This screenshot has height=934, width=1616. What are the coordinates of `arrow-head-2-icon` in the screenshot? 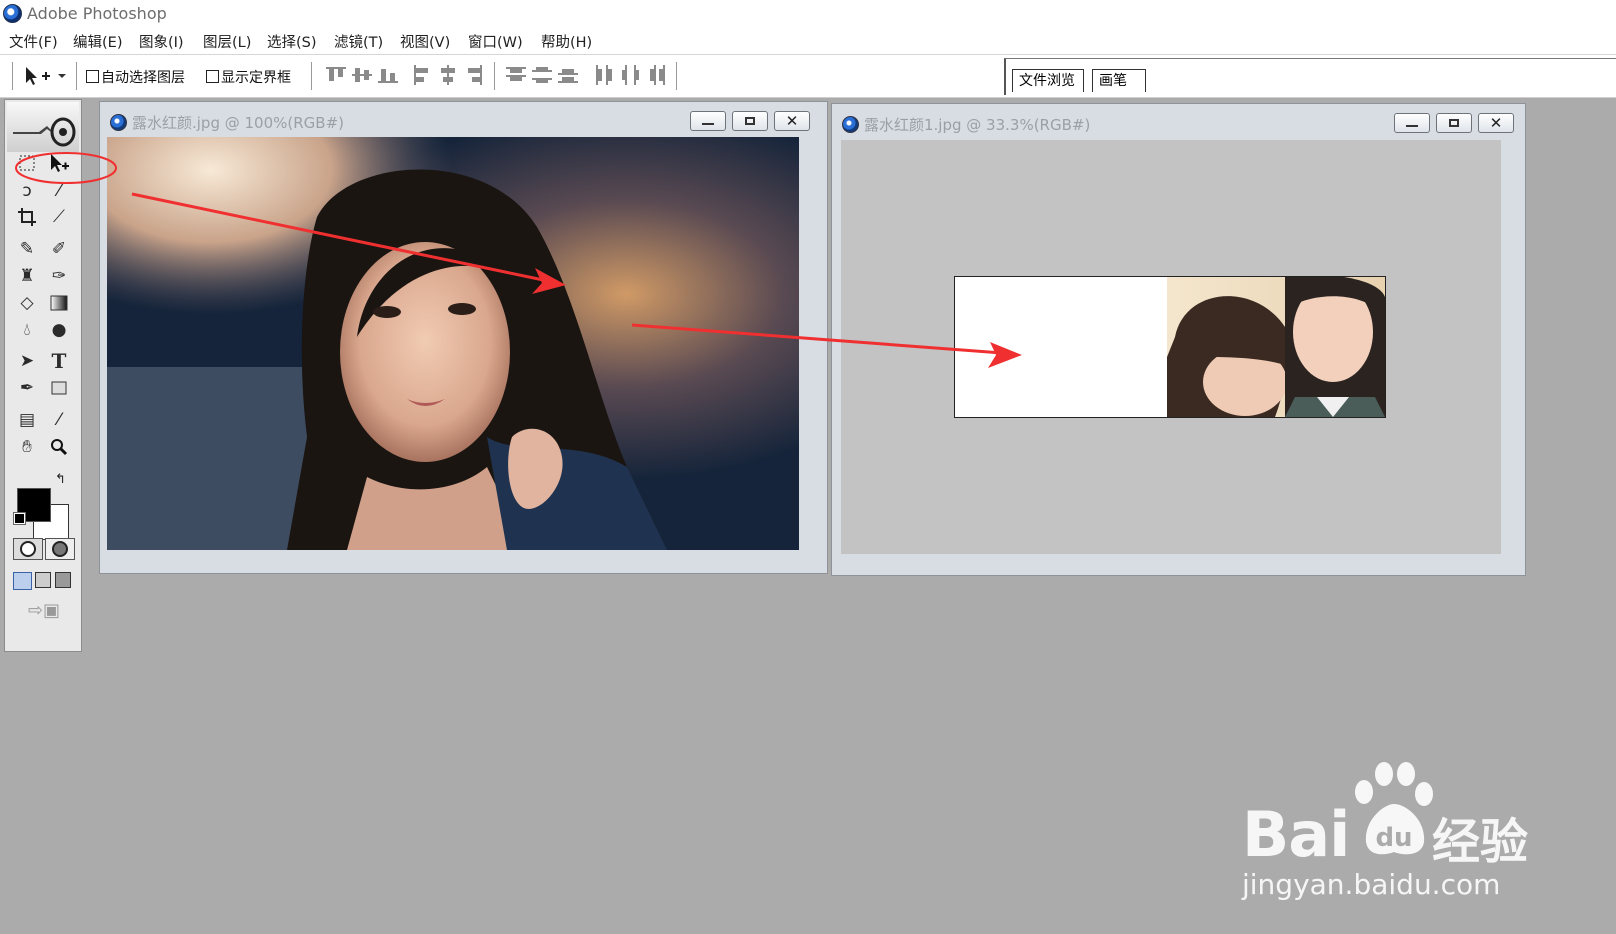 It's located at (1005, 355).